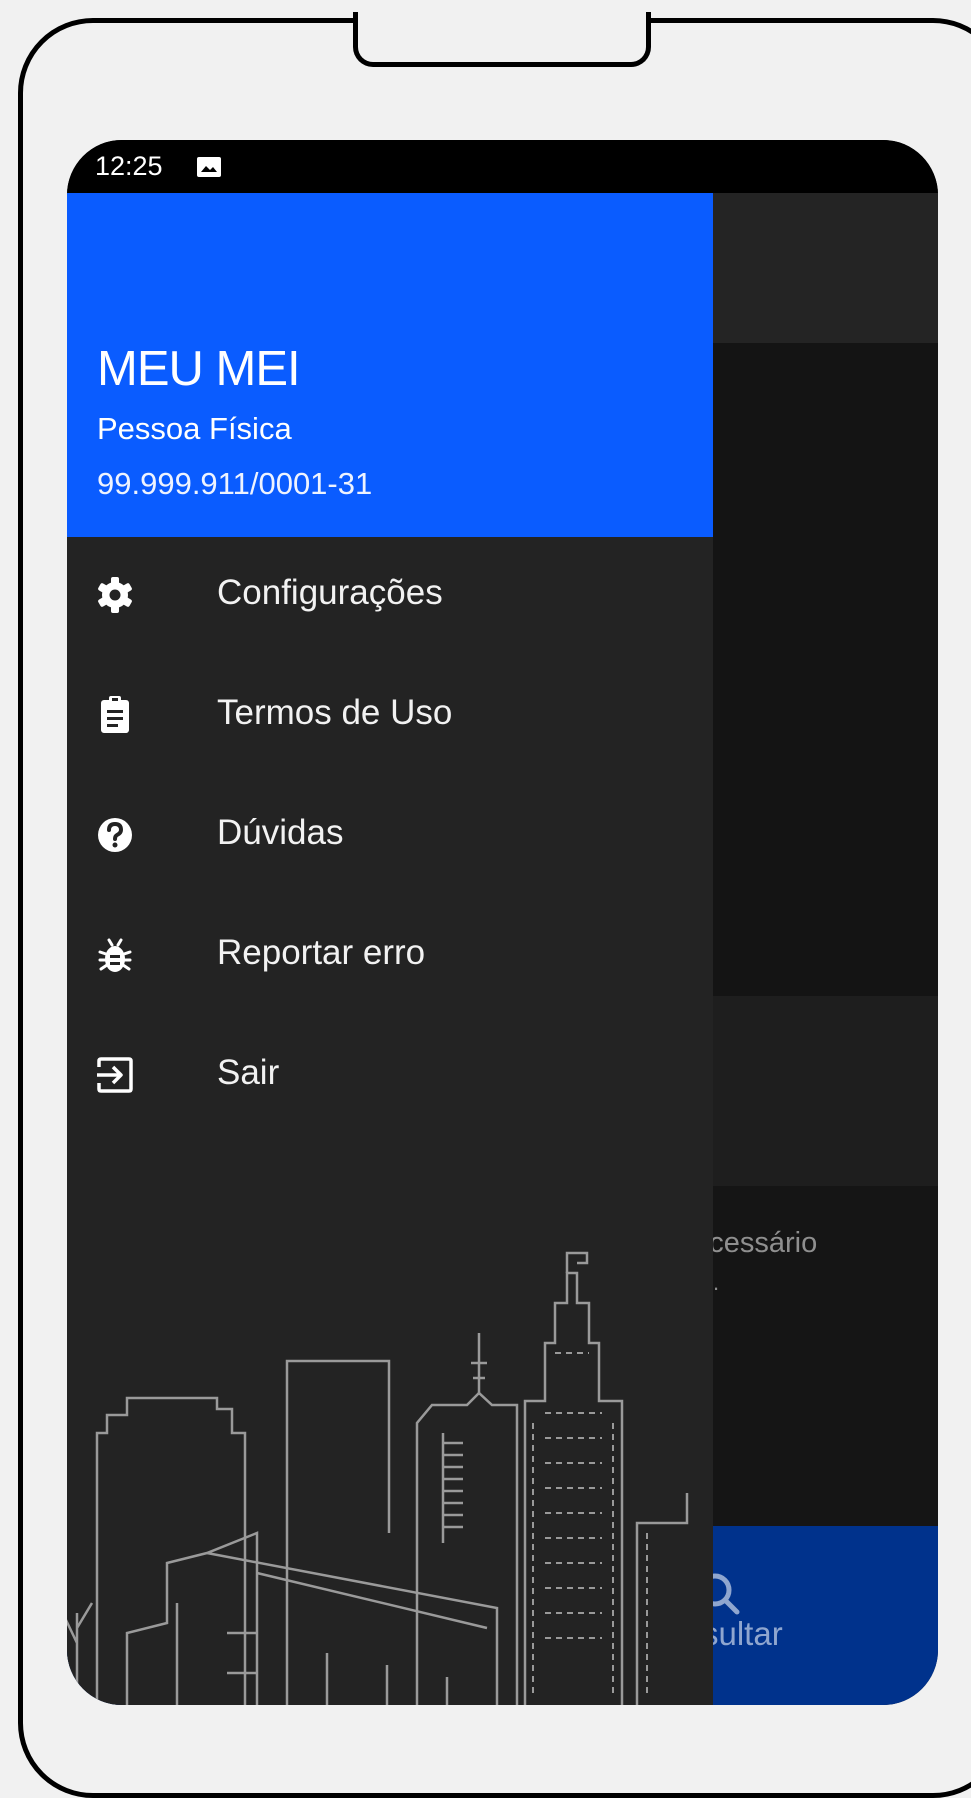 This screenshot has height=1798, width=971. I want to click on menu-item-label: Sair, so click(248, 1072).